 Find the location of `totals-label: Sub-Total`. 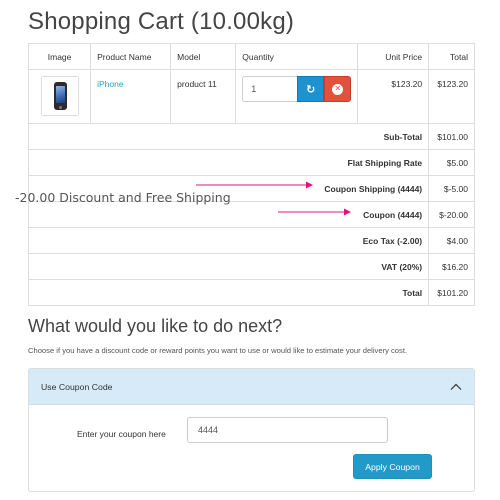

totals-label: Sub-Total is located at coordinates (228, 136).